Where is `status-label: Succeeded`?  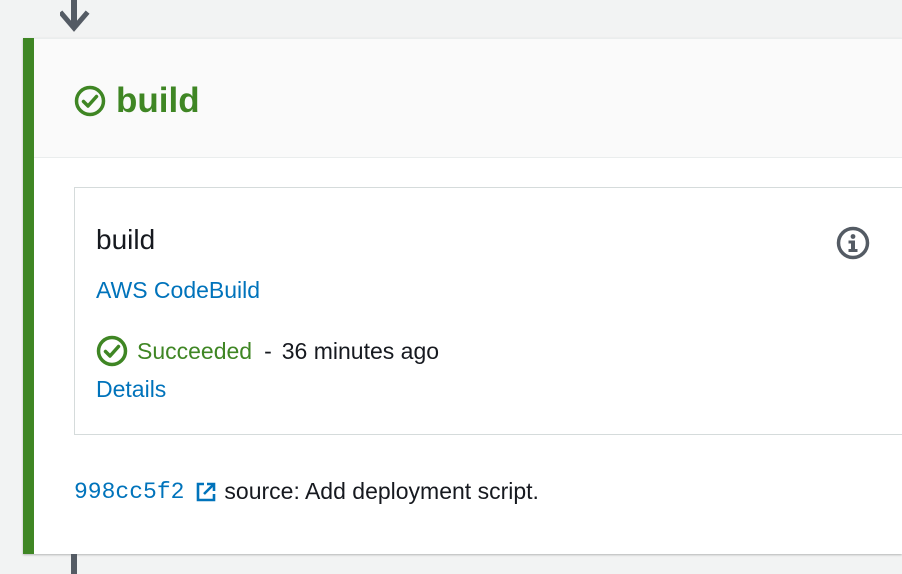 status-label: Succeeded is located at coordinates (195, 350).